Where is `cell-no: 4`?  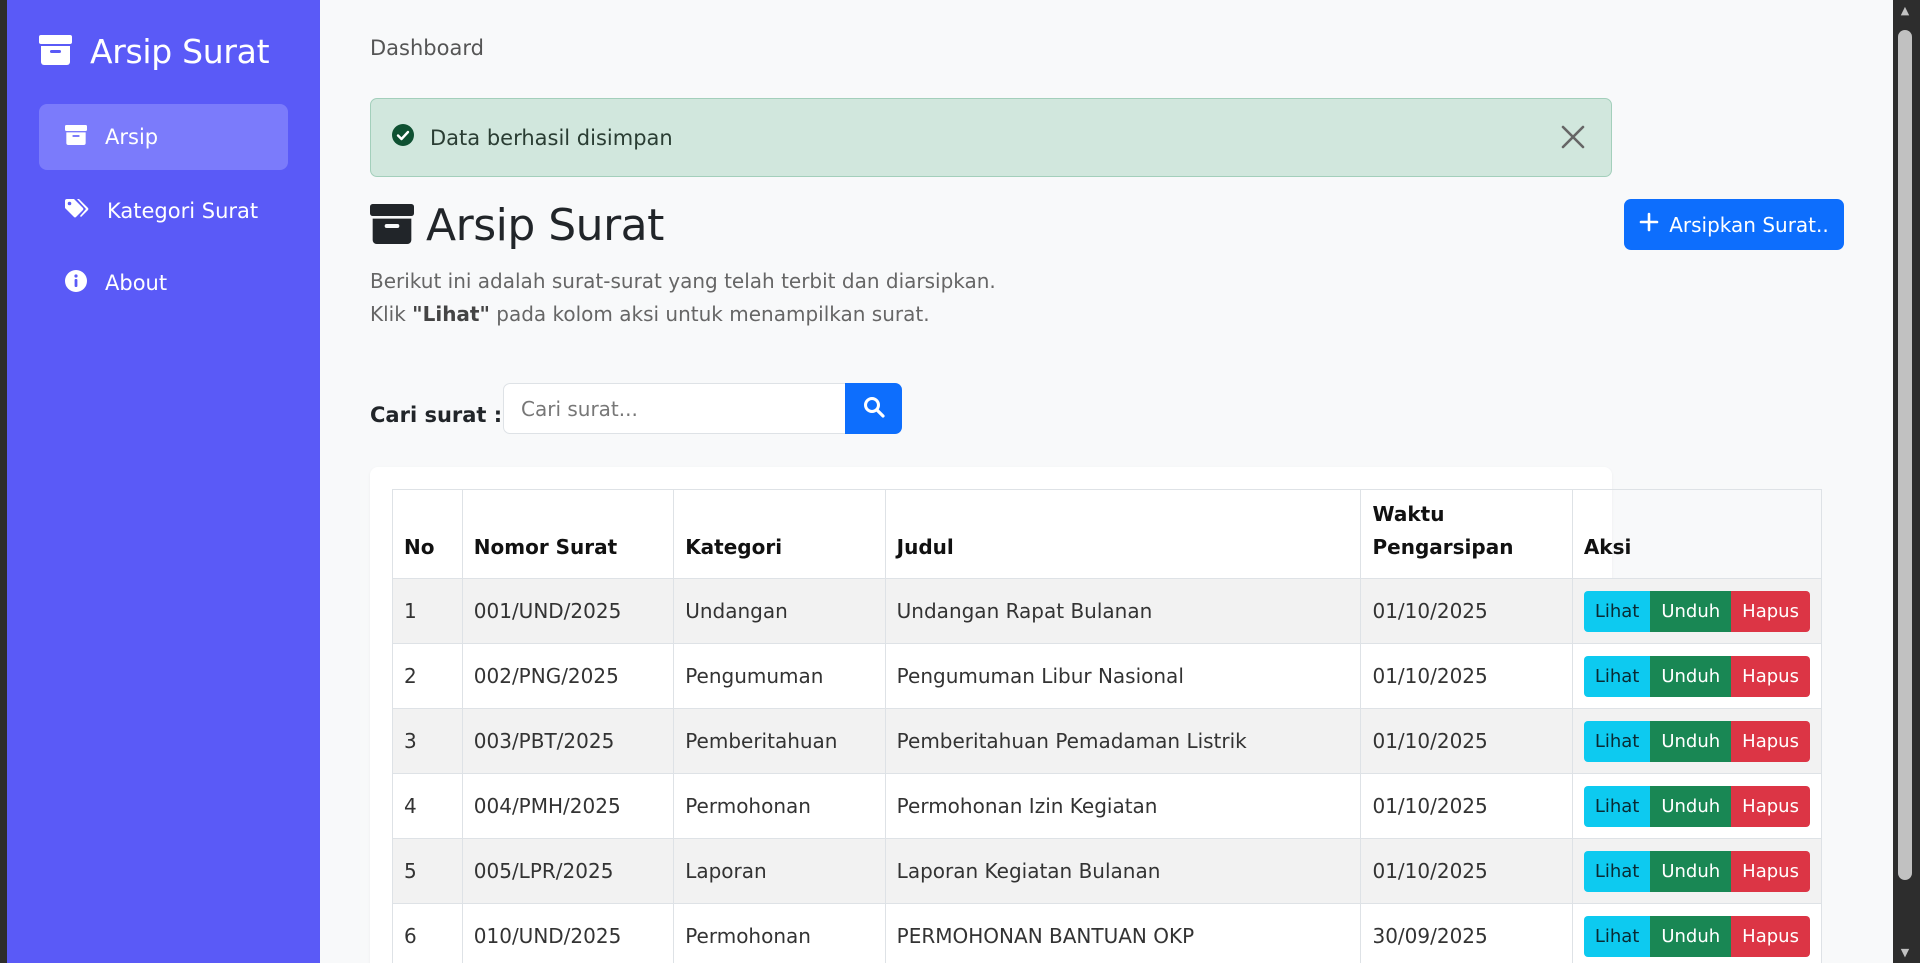 cell-no: 4 is located at coordinates (427, 806).